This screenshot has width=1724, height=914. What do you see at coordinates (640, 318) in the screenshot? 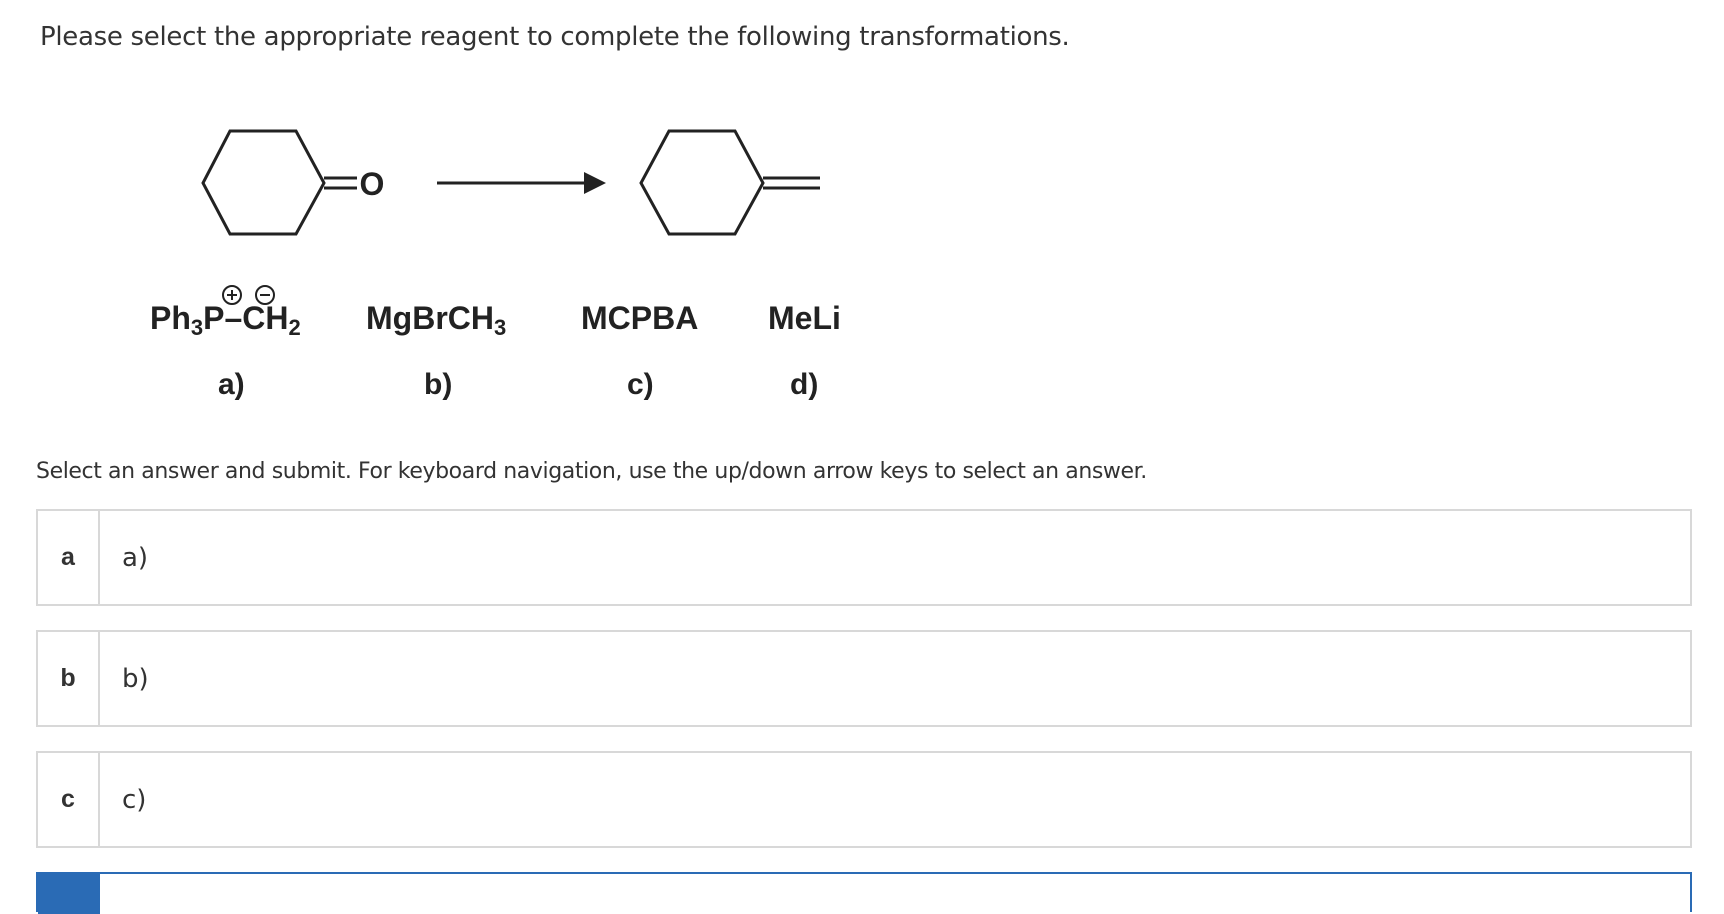
I see `reagent-c-formula: MCPBA` at bounding box center [640, 318].